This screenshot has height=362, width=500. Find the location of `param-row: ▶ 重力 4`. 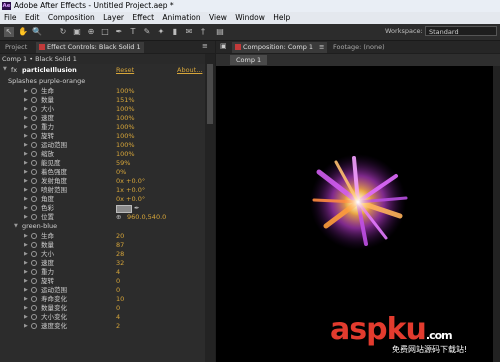

param-row: ▶ 重力 4 is located at coordinates (102, 272).